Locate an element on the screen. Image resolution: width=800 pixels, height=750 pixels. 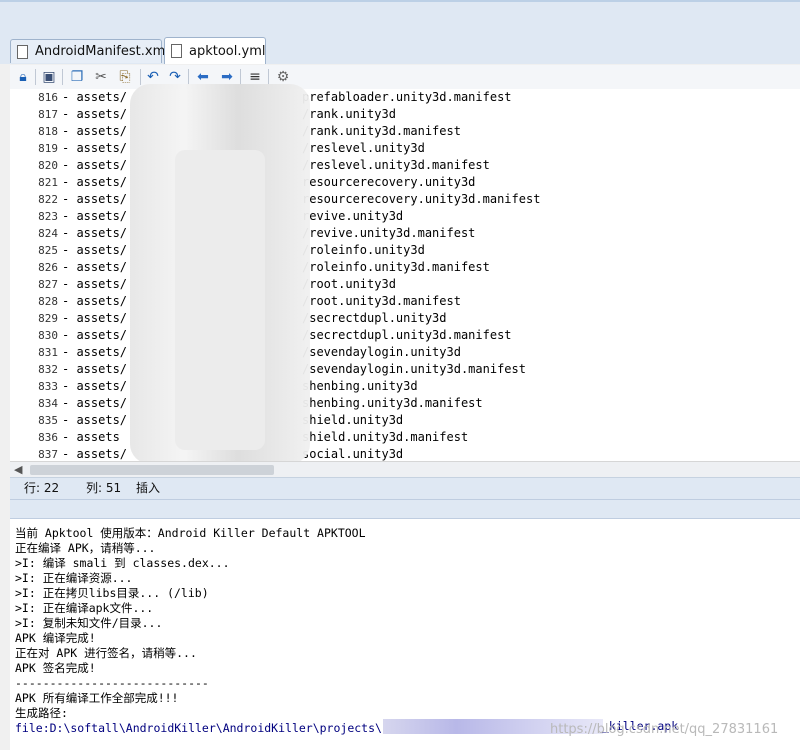
line-number: 817 is located at coordinates (48, 114).